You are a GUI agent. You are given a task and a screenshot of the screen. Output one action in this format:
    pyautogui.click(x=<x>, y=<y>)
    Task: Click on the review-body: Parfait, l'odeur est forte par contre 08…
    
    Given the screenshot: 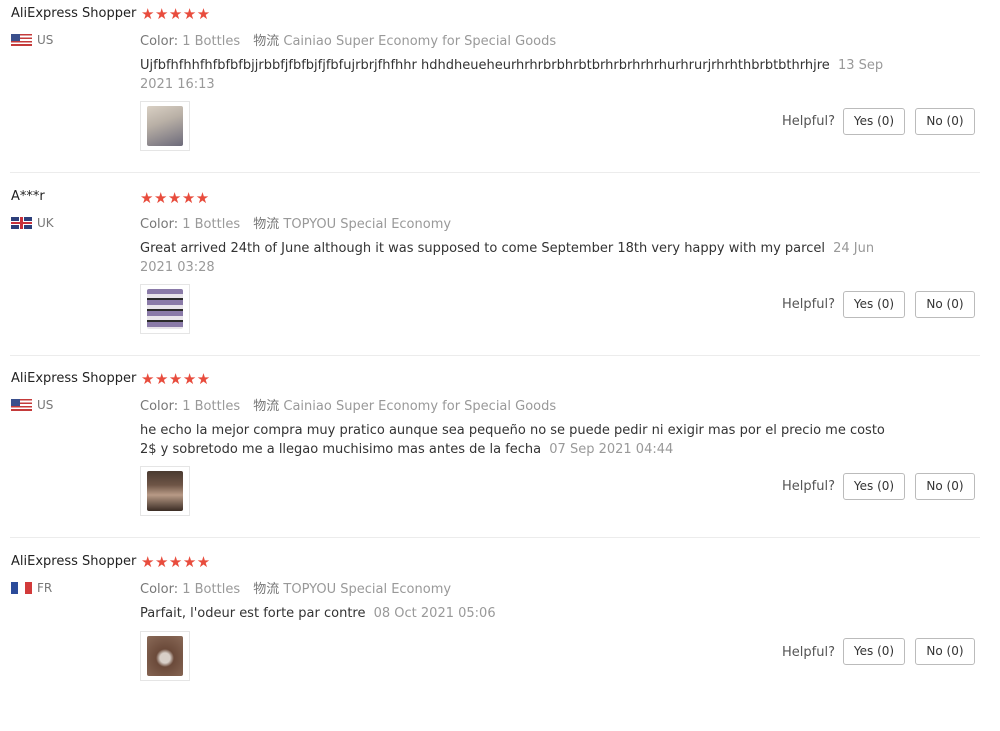 What is the action you would take?
    pyautogui.click(x=512, y=613)
    